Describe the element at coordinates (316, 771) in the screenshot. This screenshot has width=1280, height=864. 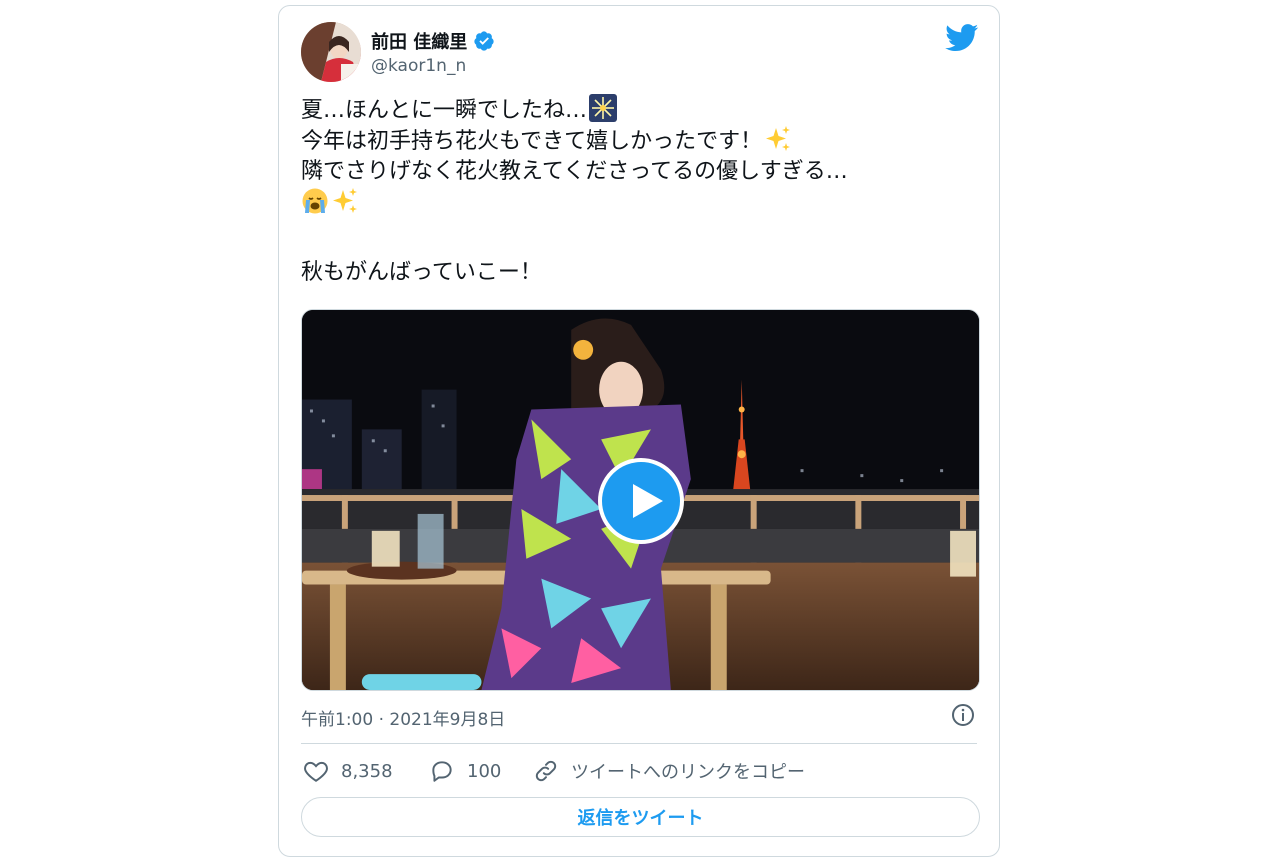
I see `heart-icon` at that location.